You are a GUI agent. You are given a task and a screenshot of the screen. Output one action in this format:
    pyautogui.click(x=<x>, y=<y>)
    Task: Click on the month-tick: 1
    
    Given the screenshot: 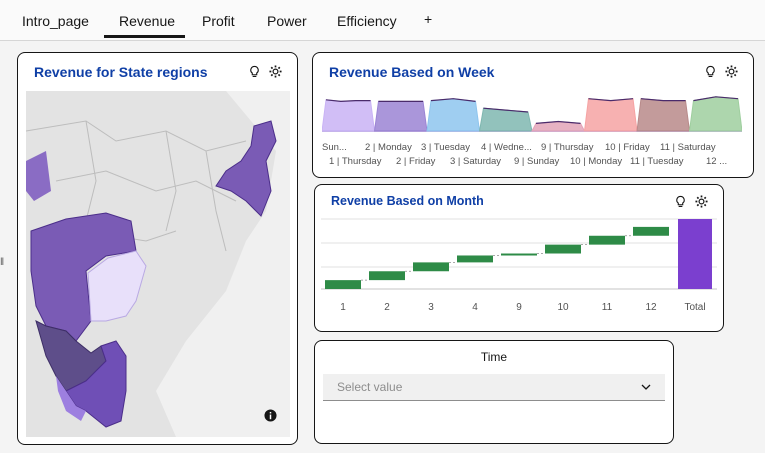 What is the action you would take?
    pyautogui.click(x=343, y=307)
    